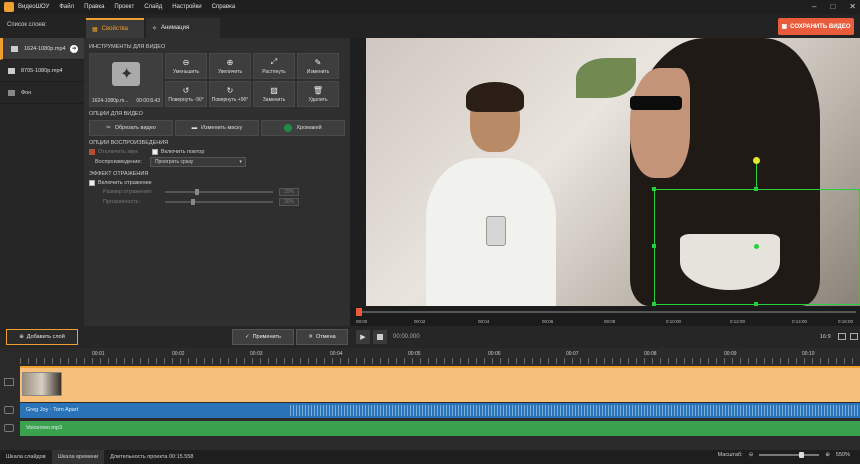 The width and height of the screenshot is (860, 464). Describe the element at coordinates (124, 7) in the screenshot. I see `menu-project: Проект` at that location.